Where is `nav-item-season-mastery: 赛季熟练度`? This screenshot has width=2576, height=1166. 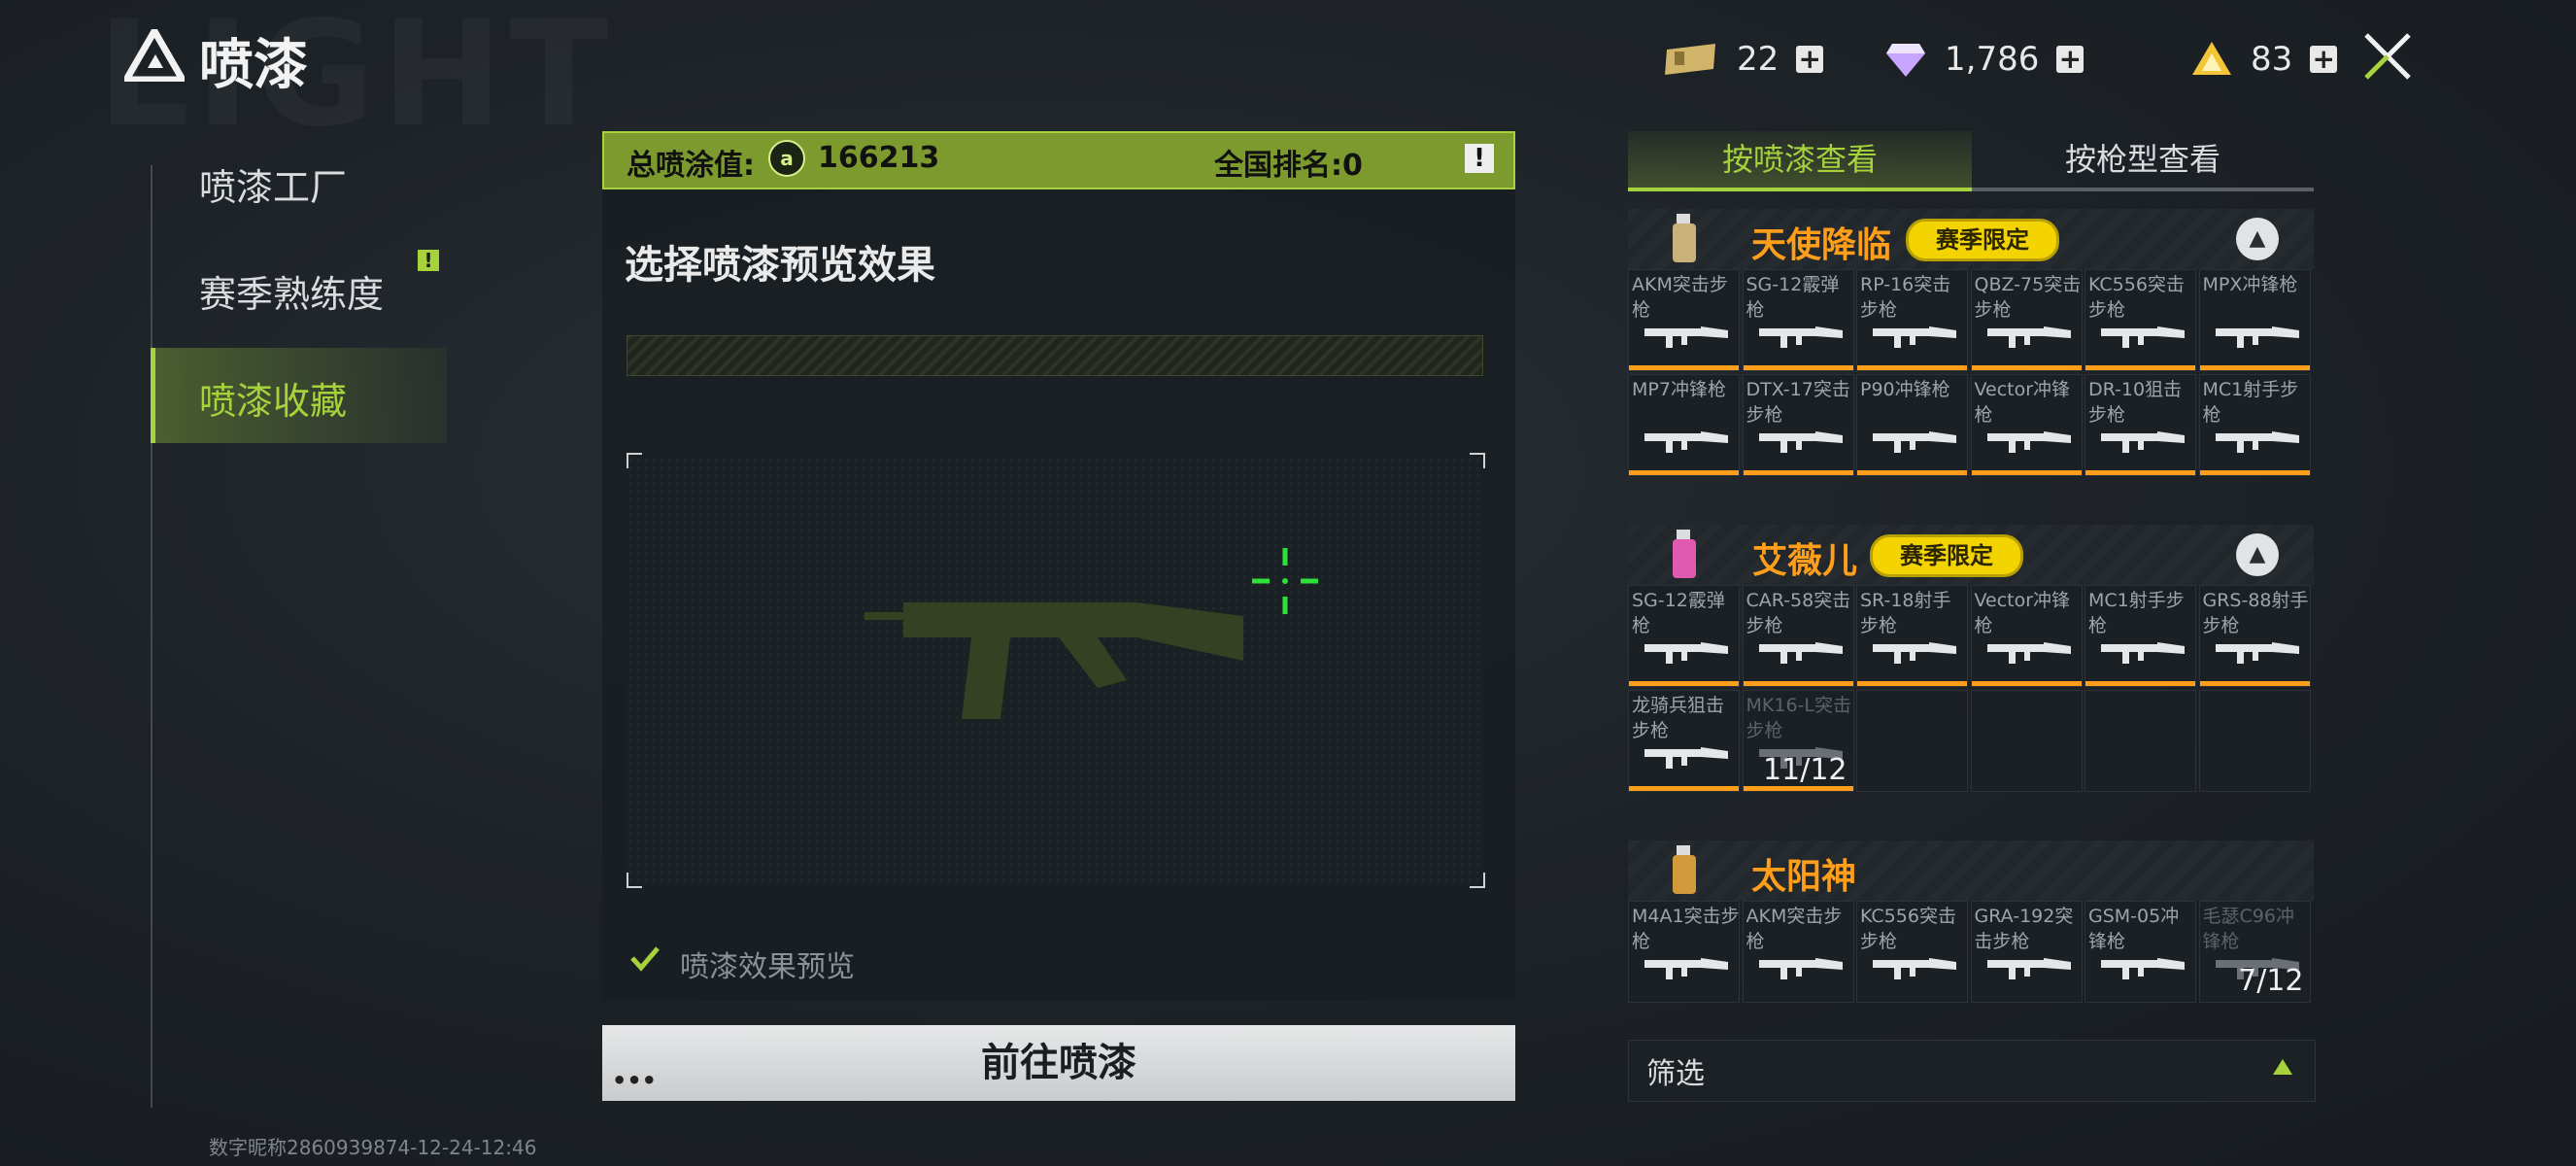 nav-item-season-mastery: 赛季熟练度 is located at coordinates (291, 291).